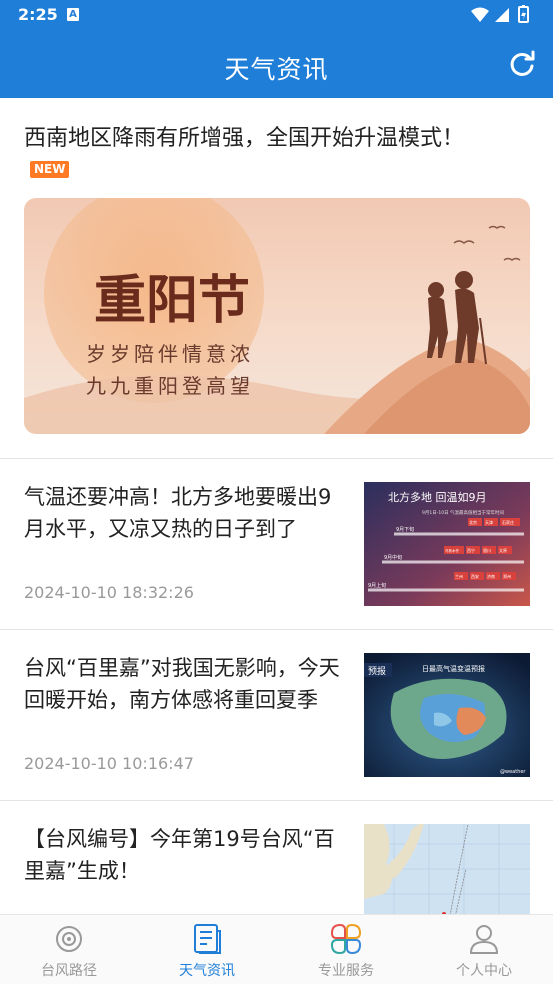 The height and width of the screenshot is (984, 553). What do you see at coordinates (522, 64) in the screenshot?
I see `refresh-icon` at bounding box center [522, 64].